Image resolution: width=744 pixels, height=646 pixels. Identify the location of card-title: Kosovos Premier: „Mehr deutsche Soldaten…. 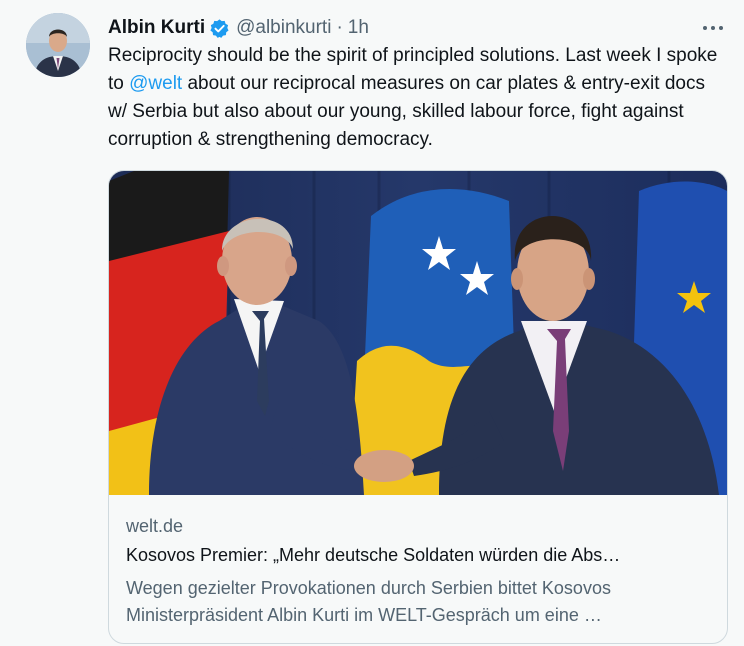
(373, 555).